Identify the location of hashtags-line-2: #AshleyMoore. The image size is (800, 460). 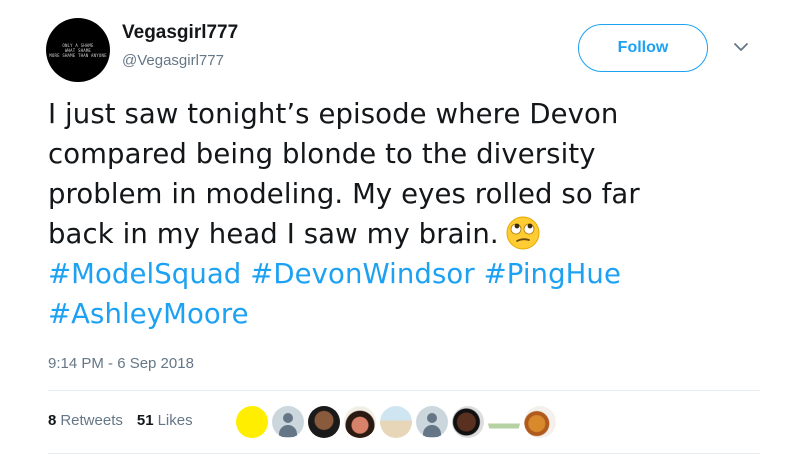
(408, 314).